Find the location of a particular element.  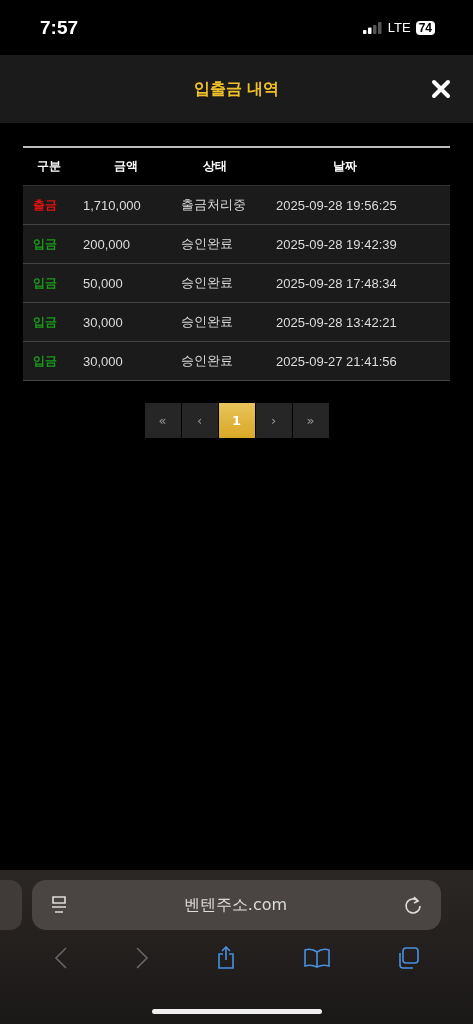

network-label: LTE is located at coordinates (399, 27).